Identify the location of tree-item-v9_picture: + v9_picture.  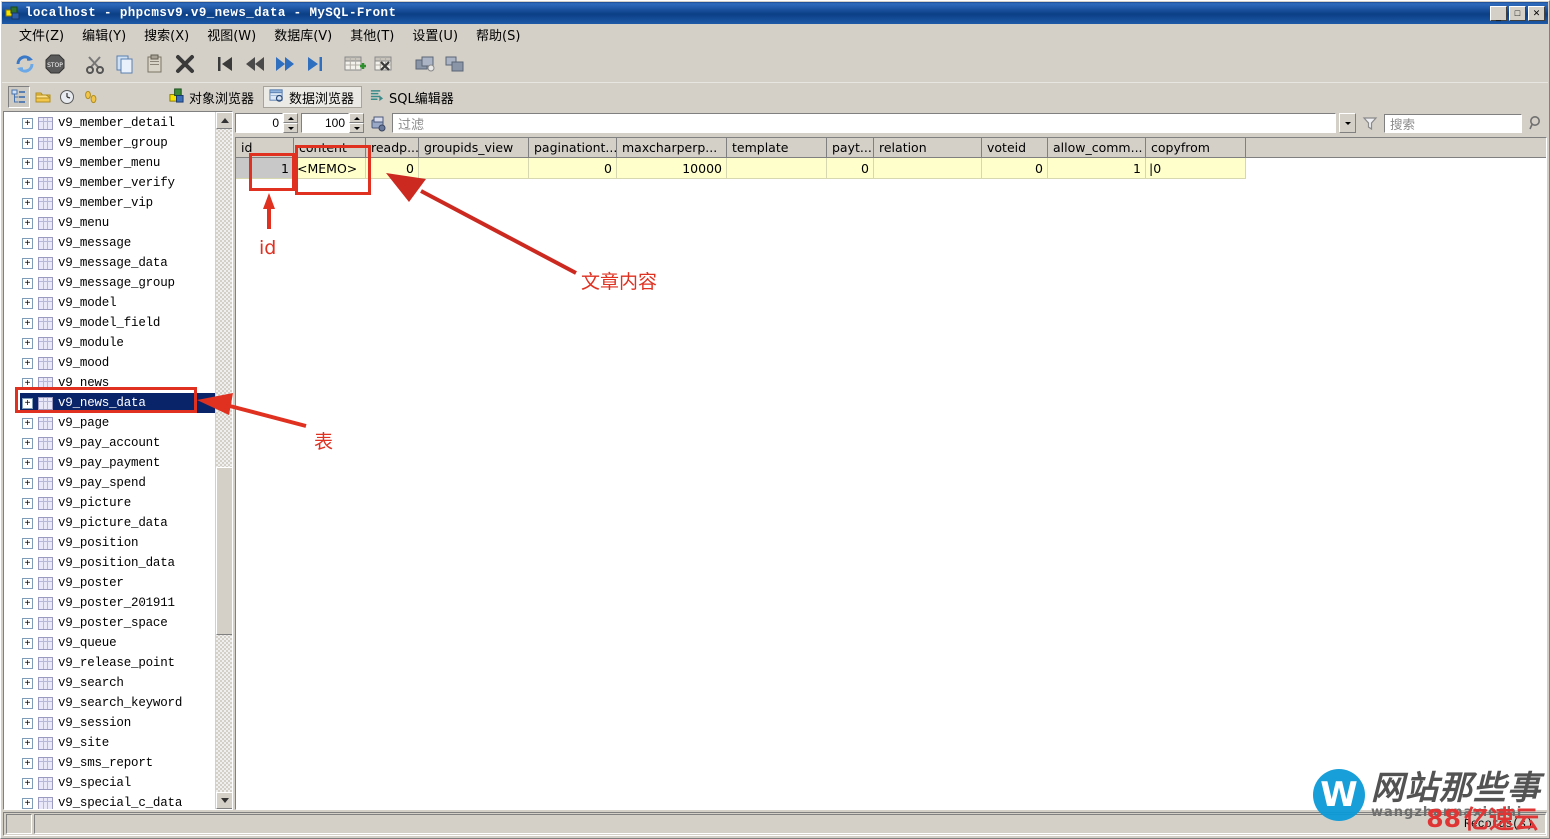
(117, 503).